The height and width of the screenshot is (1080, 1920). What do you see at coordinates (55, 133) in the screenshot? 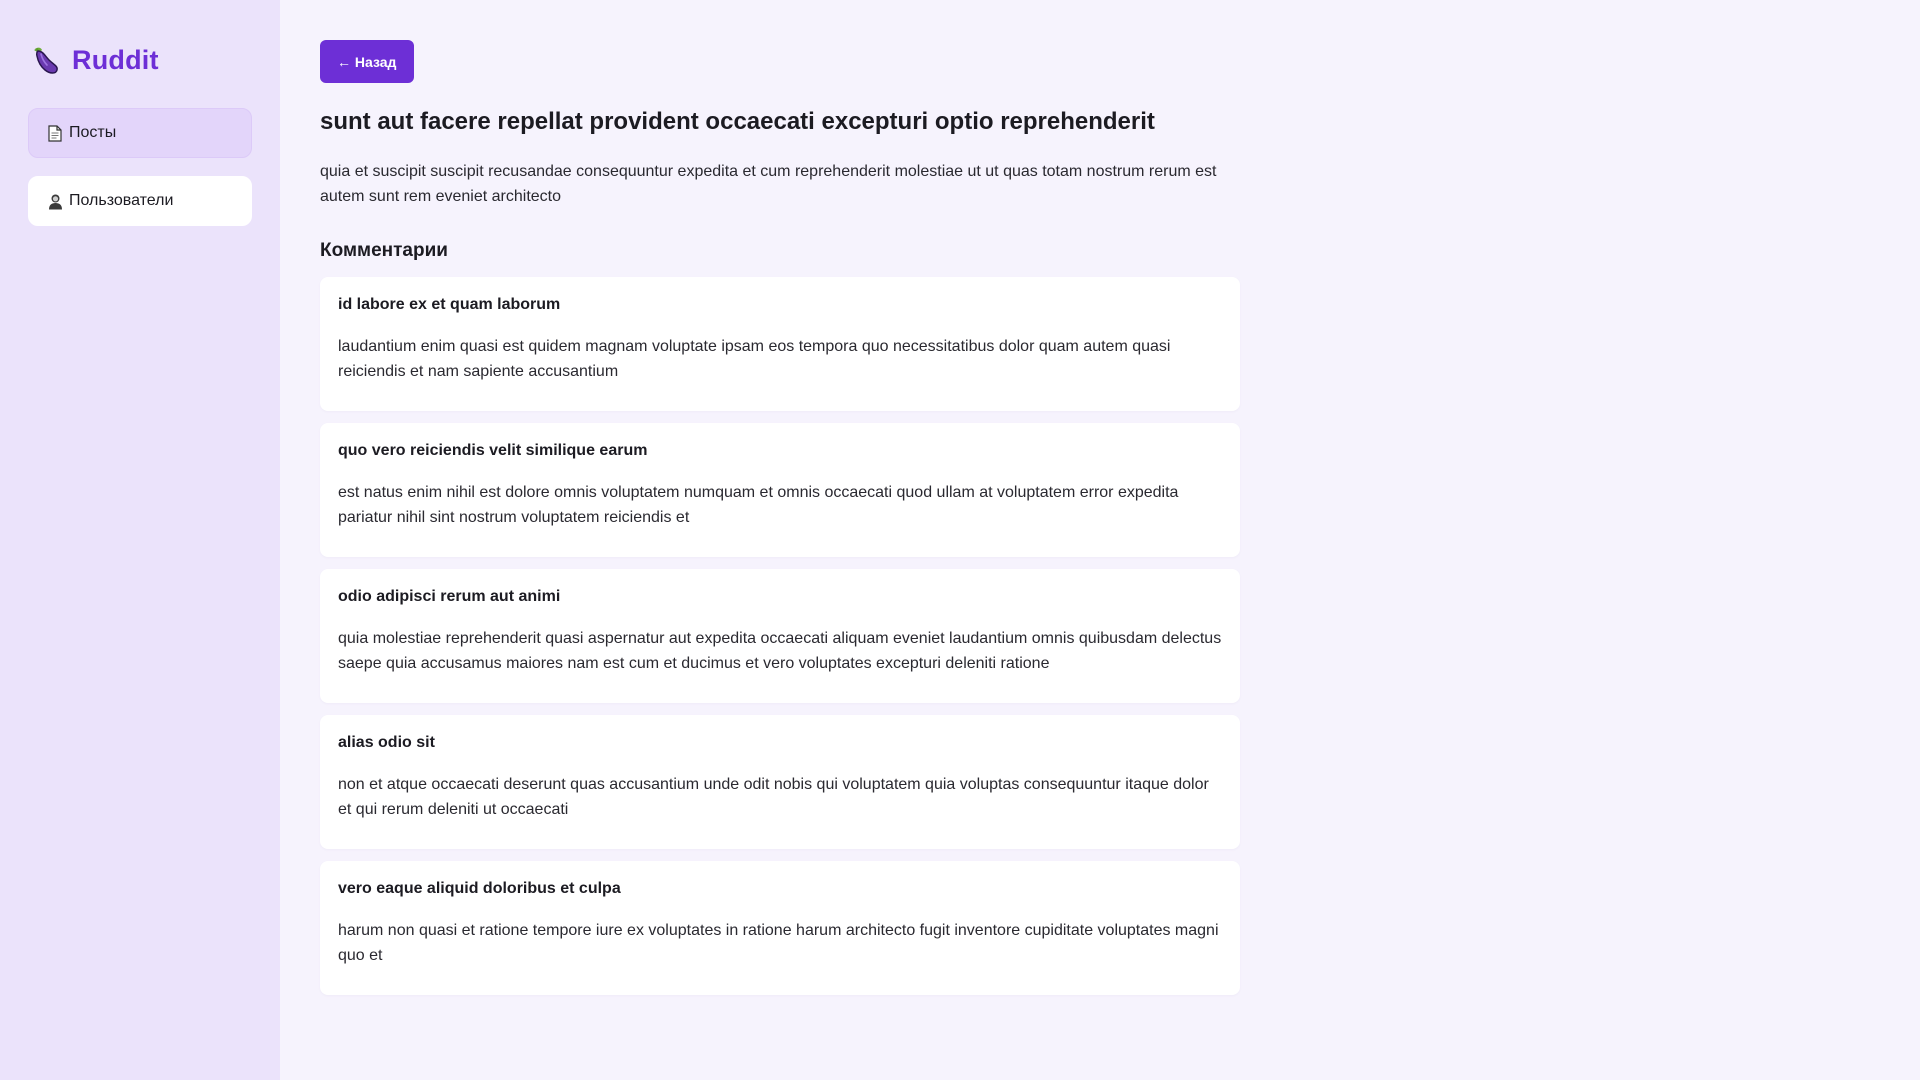
I see `page-icon` at bounding box center [55, 133].